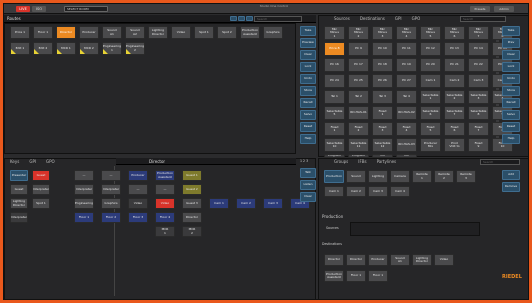 The image size is (532, 303). What do you see at coordinates (382, 156) in the screenshot?
I see `source-footer-button: On` at bounding box center [382, 156].